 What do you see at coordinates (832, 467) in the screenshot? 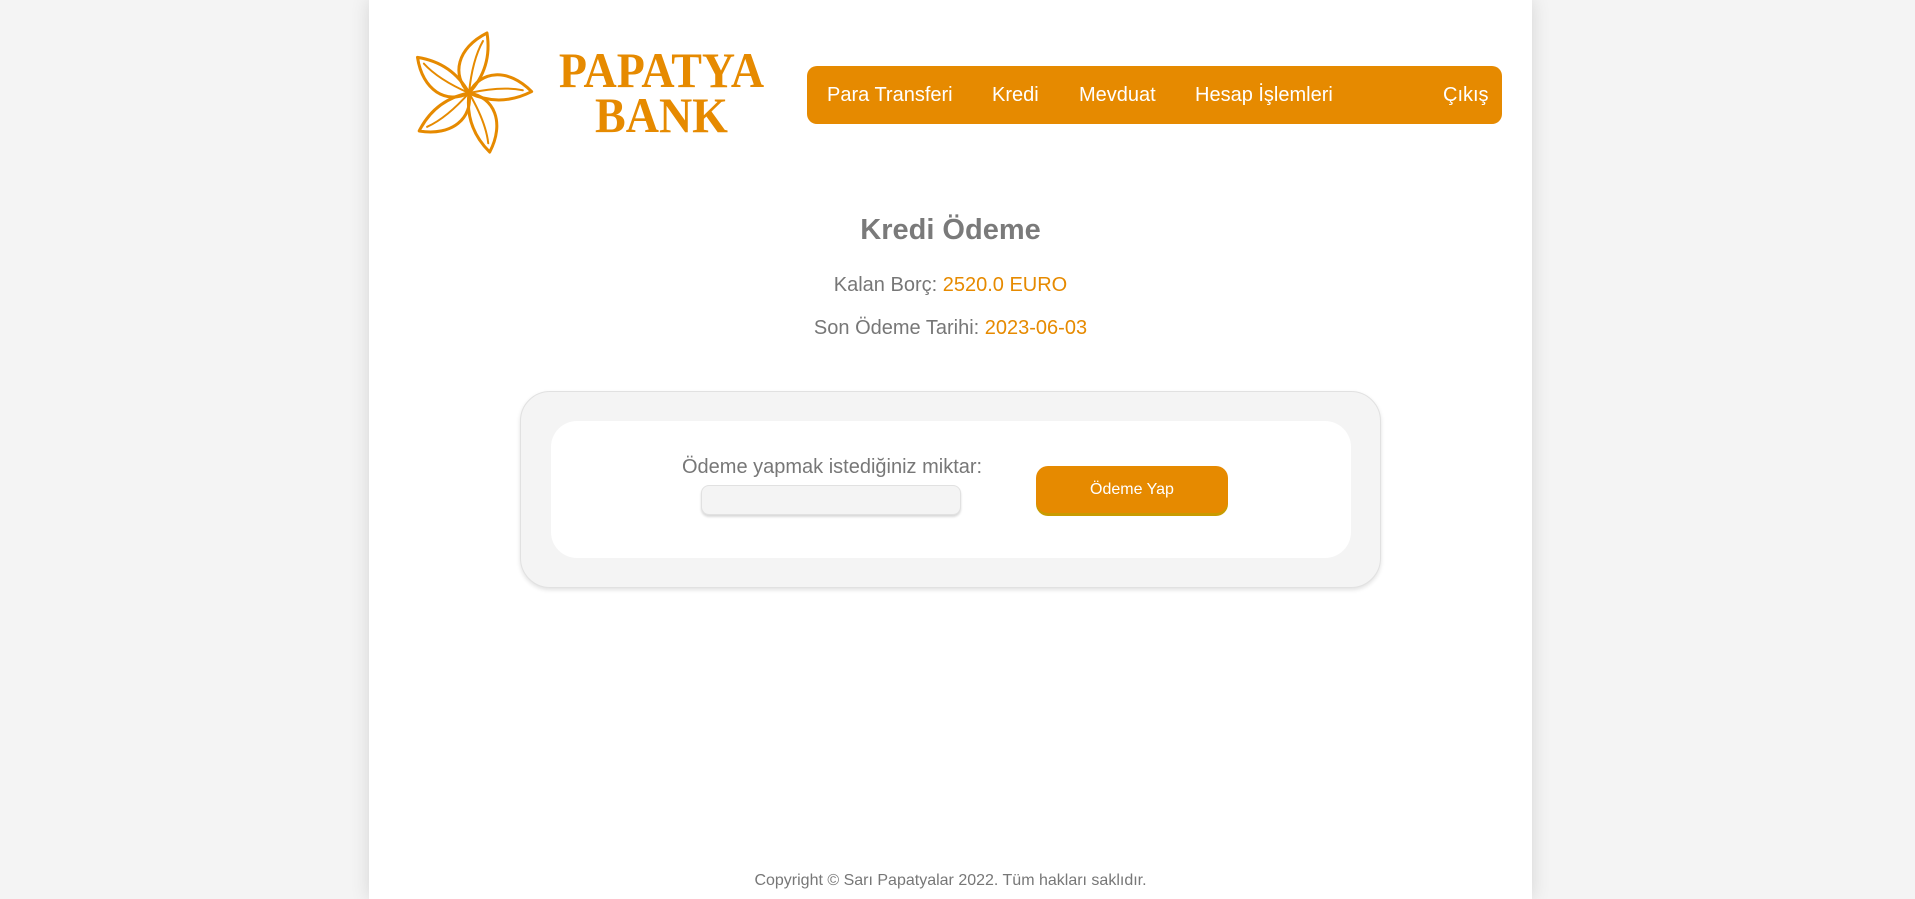
I see `amount-label: Ödeme yapmak istediğiniz miktar:` at bounding box center [832, 467].